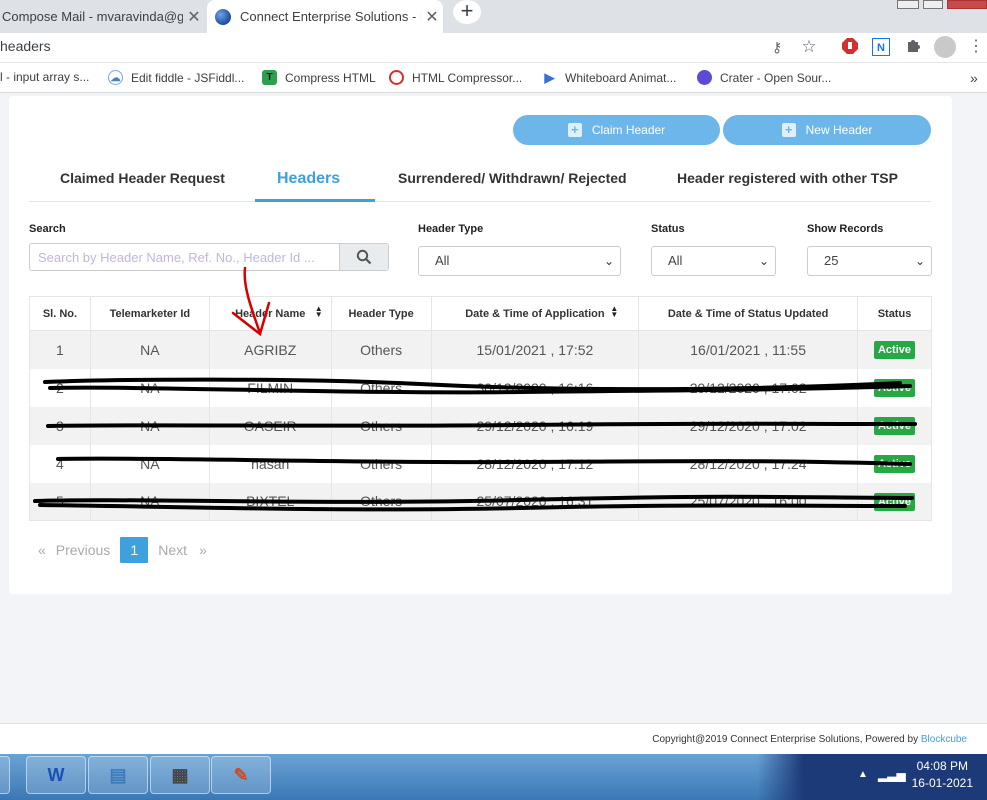 The height and width of the screenshot is (800, 987). I want to click on taskbar-clock: 04:08 PM 16-01-2021, so click(942, 775).